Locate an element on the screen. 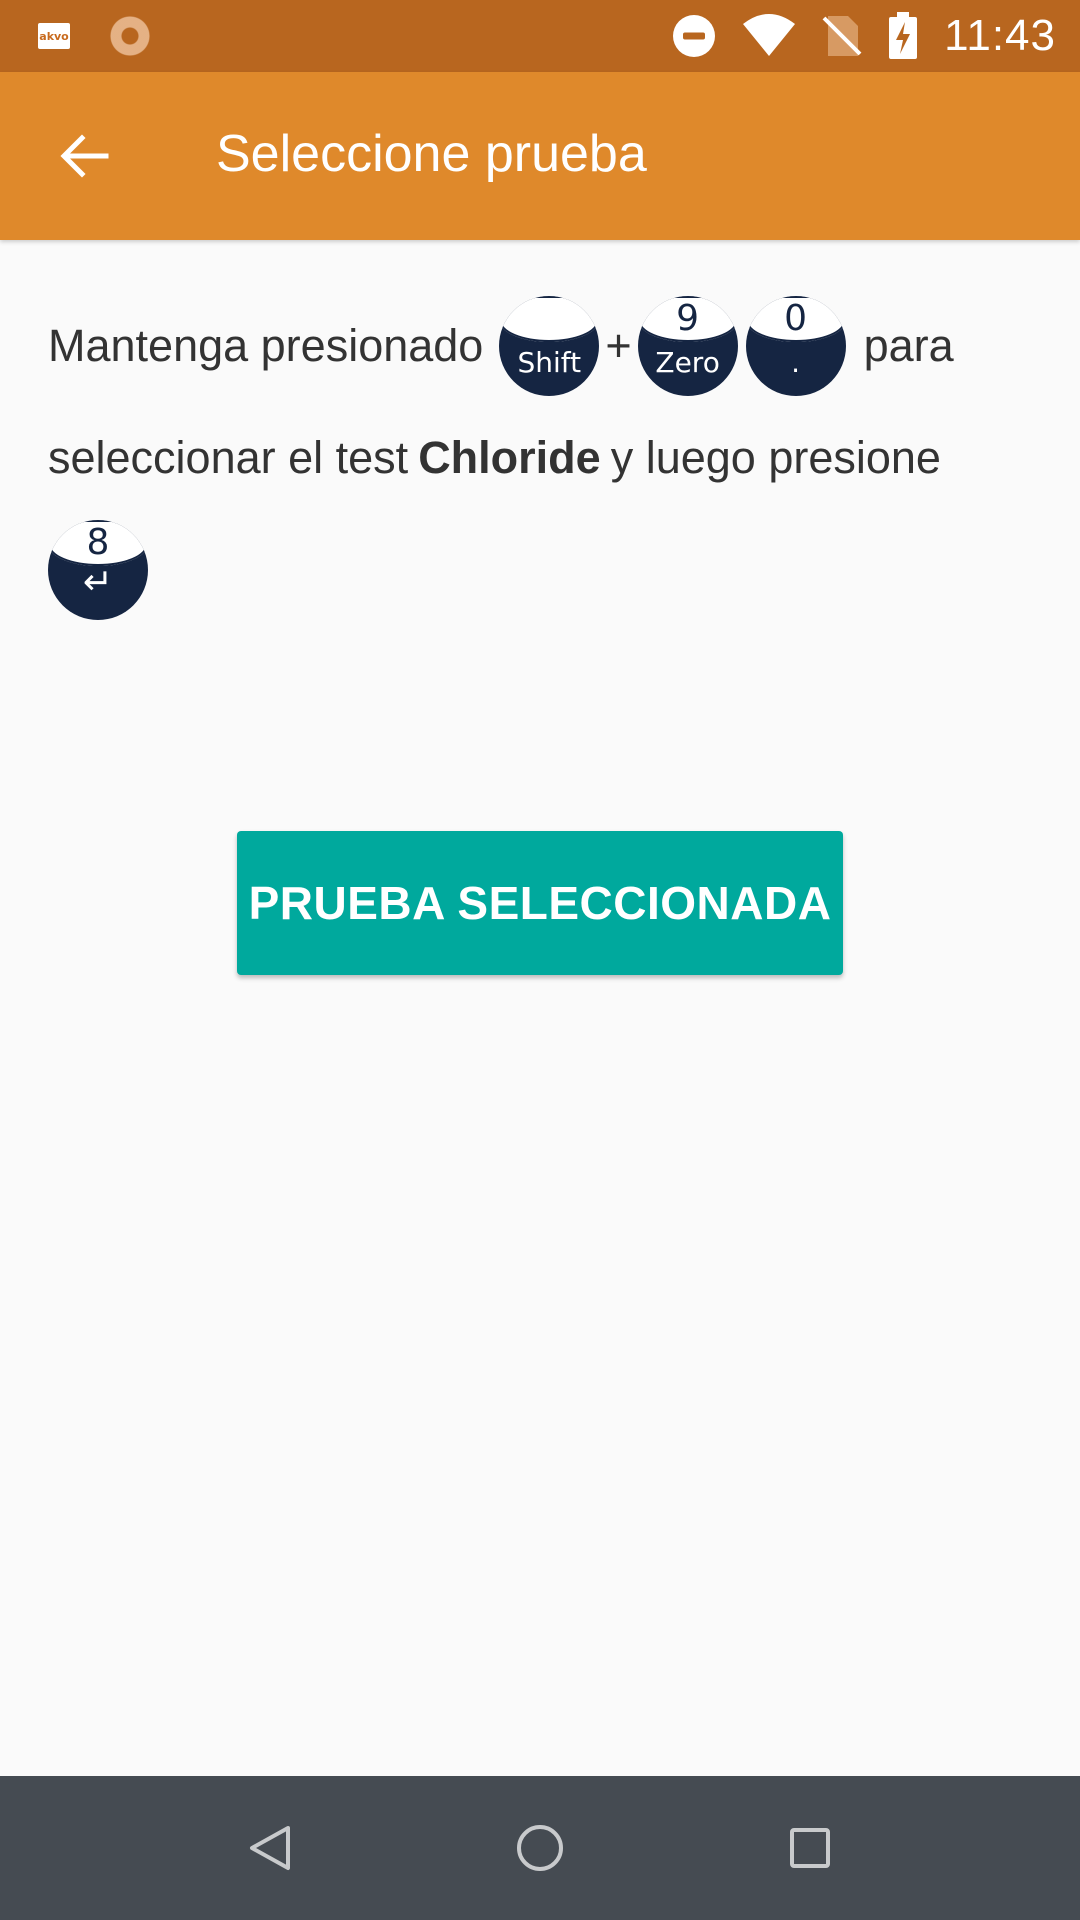  clock-time: 11:43 is located at coordinates (1000, 35).